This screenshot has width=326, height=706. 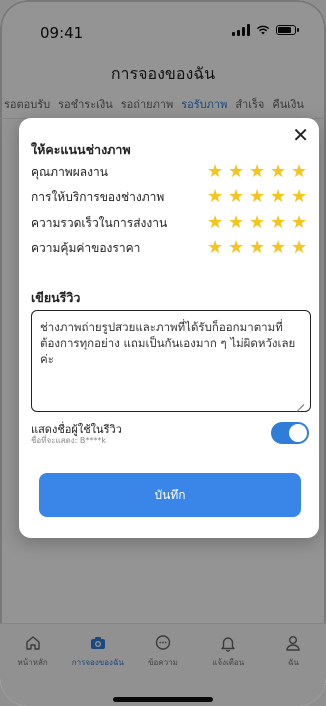 I want to click on rating-label: การให้บริการของช่างภาพ, so click(x=98, y=196).